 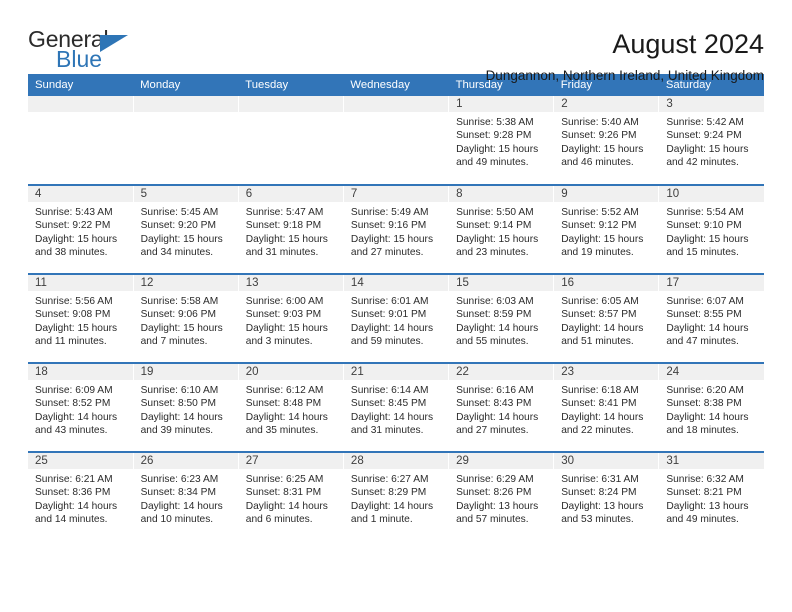 What do you see at coordinates (73, 315) in the screenshot?
I see `sunset-text: Sunset: 9:08 PM` at bounding box center [73, 315].